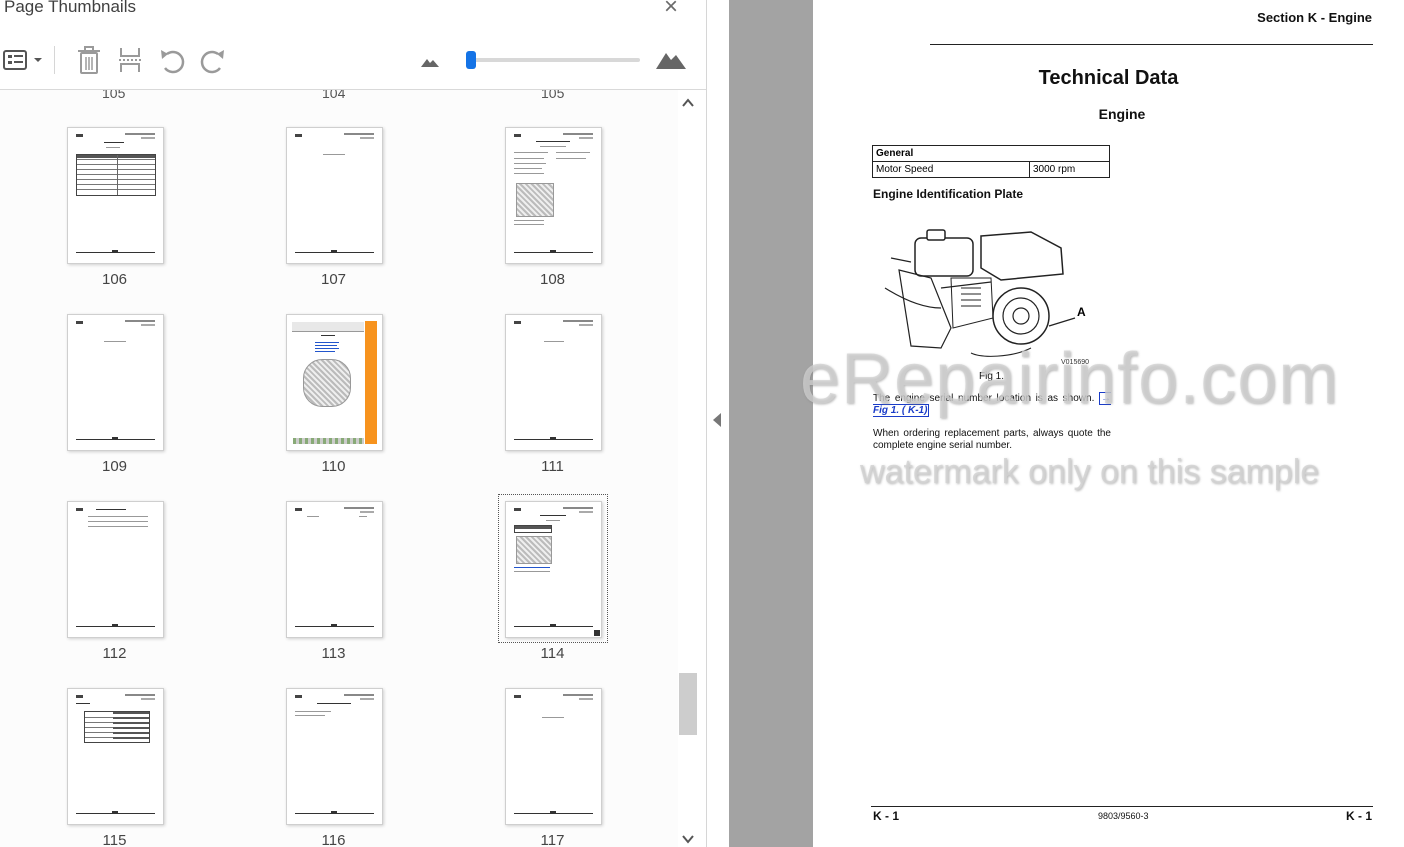 The image size is (1404, 847). I want to click on scrollbar-thumb, so click(688, 704).